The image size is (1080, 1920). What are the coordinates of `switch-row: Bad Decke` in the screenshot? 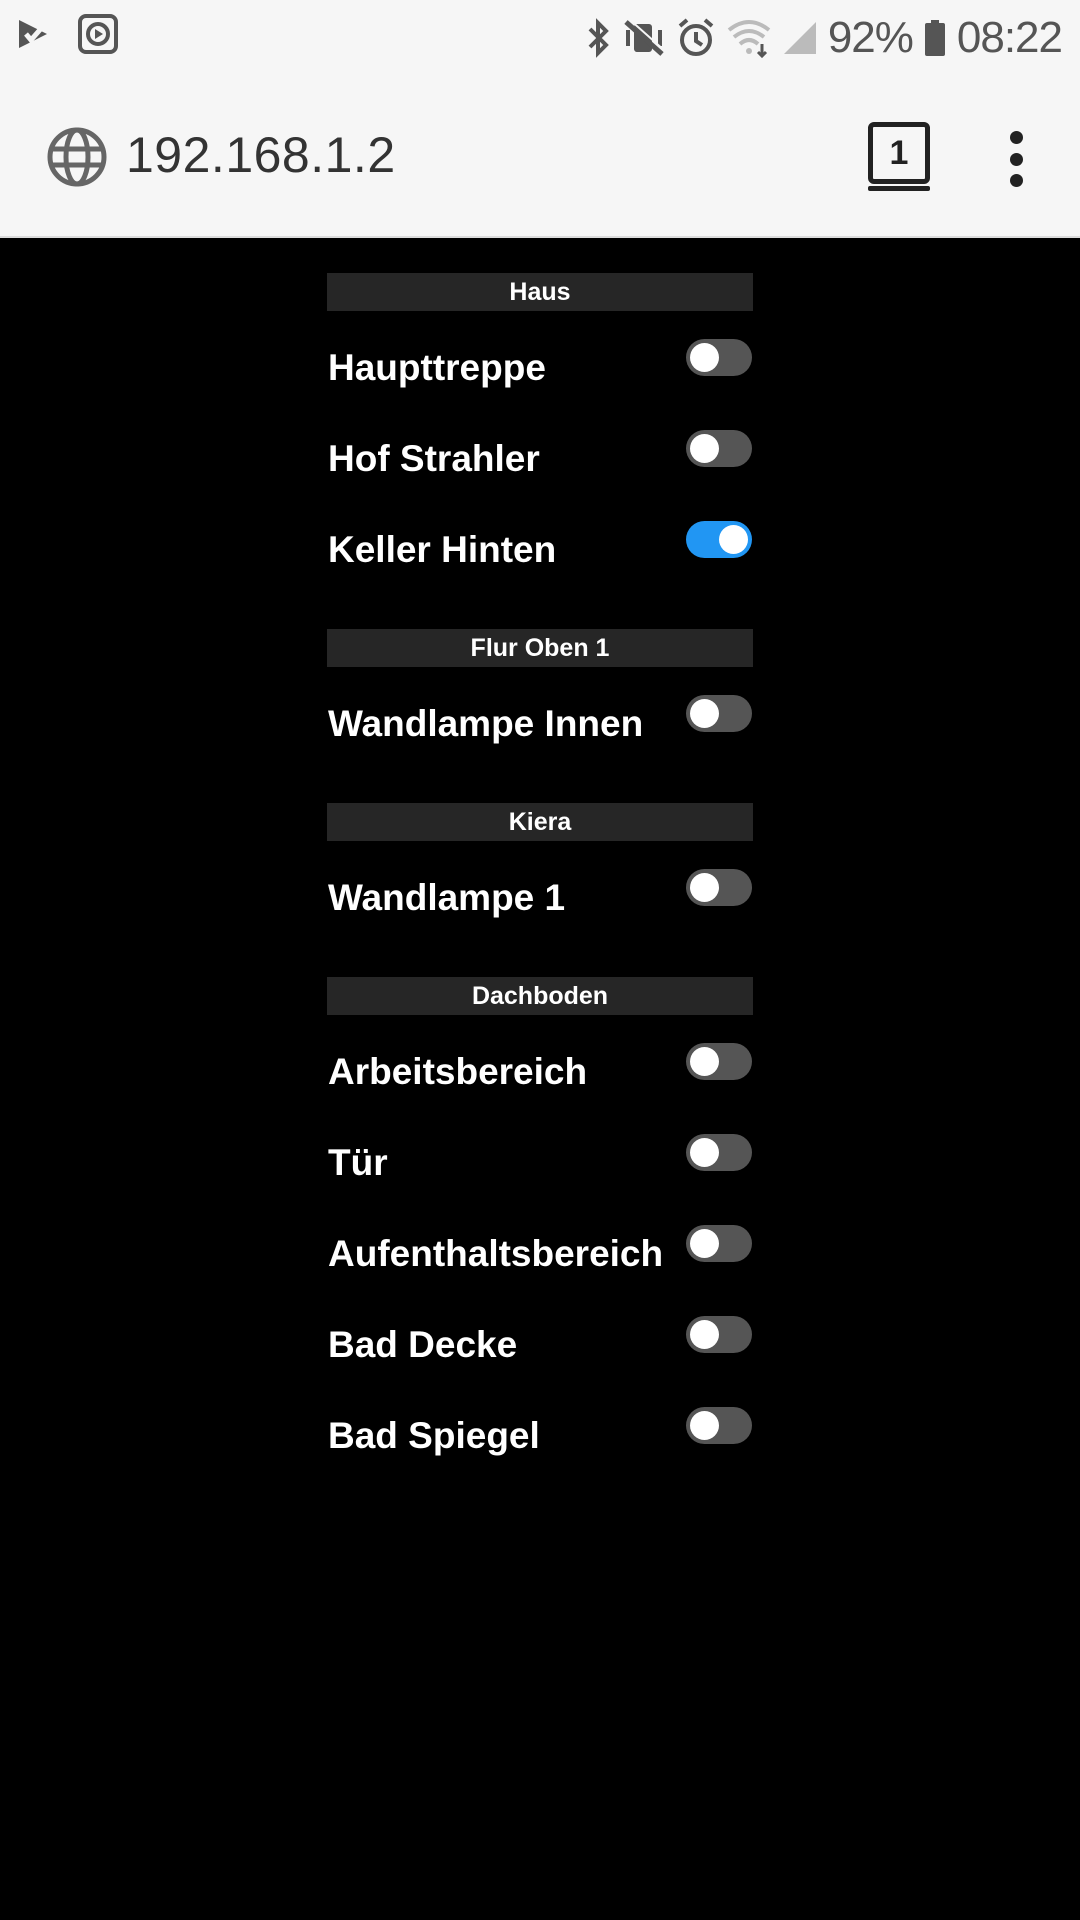 It's located at (540, 1345).